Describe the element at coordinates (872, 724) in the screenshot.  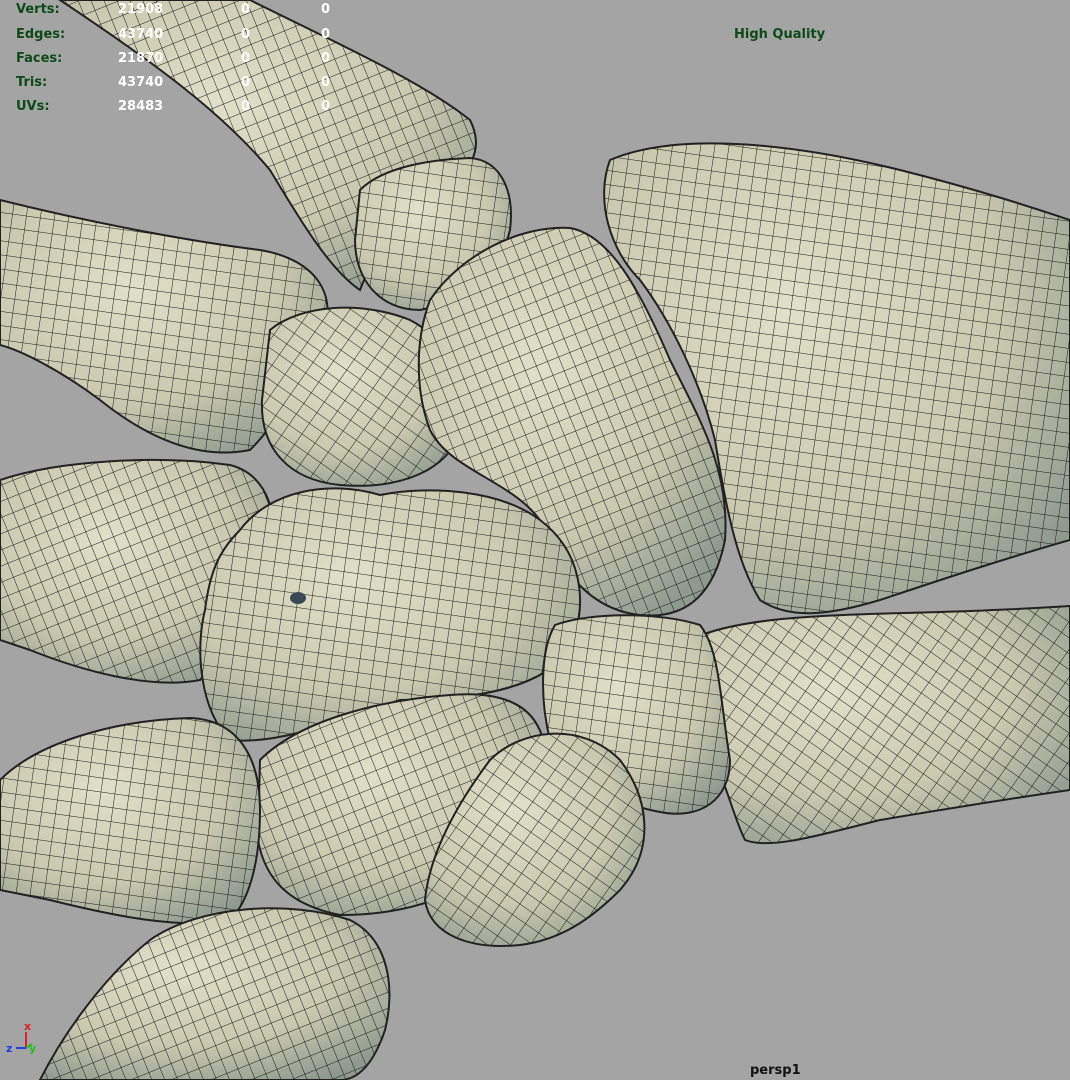
I see `bone-ulna` at that location.